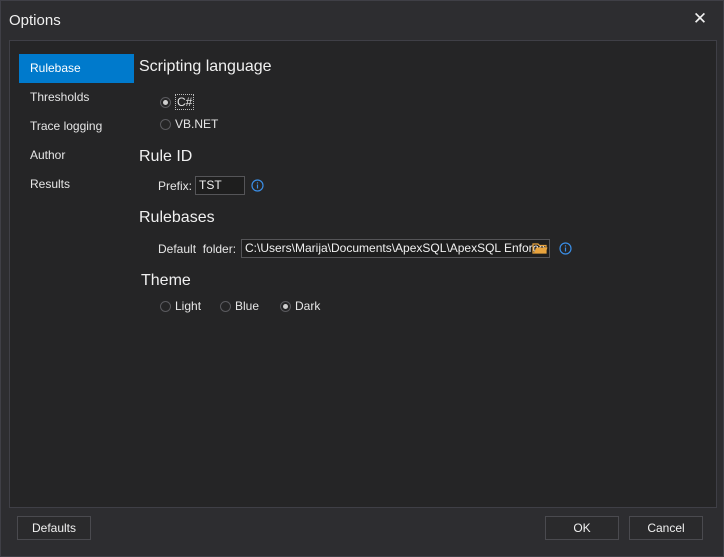 The height and width of the screenshot is (557, 724). Describe the element at coordinates (247, 306) in the screenshot. I see `radio-theme-blue-label: Blue` at that location.